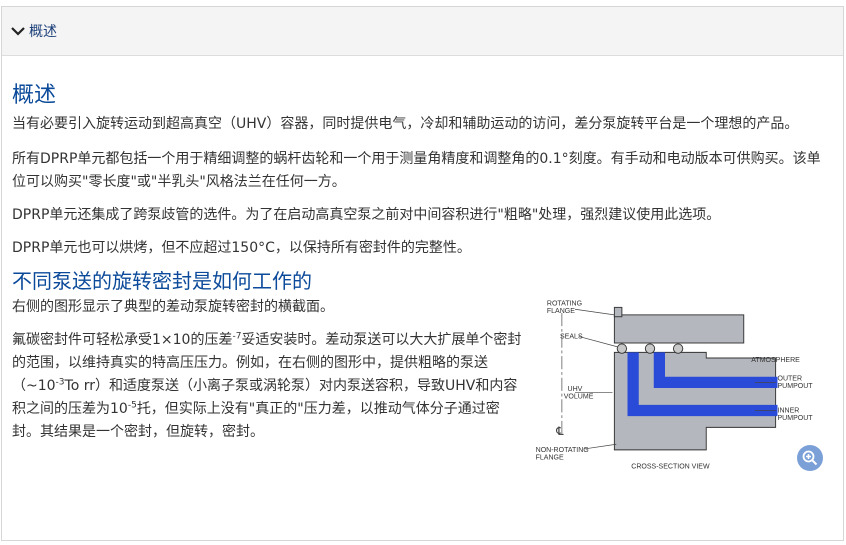 The width and height of the screenshot is (846, 545). What do you see at coordinates (60, 382) in the screenshot?
I see `exponent-2: -3` at bounding box center [60, 382].